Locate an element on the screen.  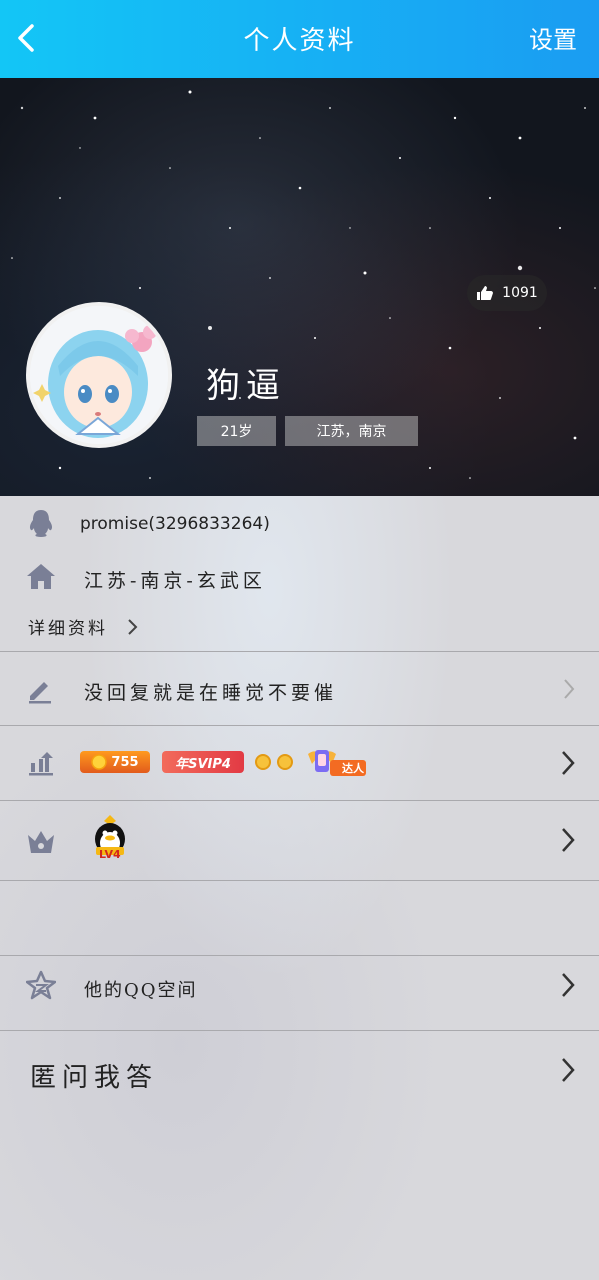
page-title: 个人资料 is located at coordinates (299, 41).